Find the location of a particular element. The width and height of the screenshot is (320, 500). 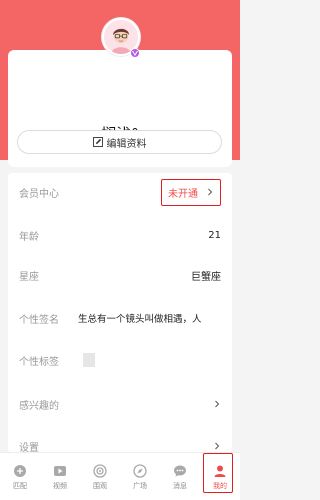

nav-message-label: 消息 is located at coordinates (180, 486).